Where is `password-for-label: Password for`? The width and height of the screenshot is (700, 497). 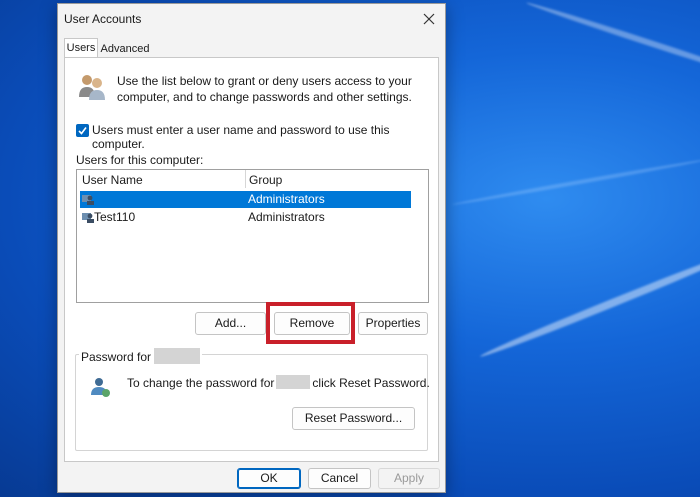 password-for-label: Password for is located at coordinates (116, 357).